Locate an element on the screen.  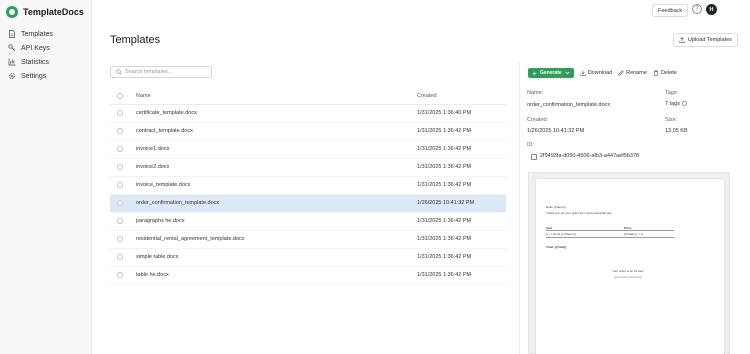
row-name: invoice1.docx is located at coordinates (153, 149).